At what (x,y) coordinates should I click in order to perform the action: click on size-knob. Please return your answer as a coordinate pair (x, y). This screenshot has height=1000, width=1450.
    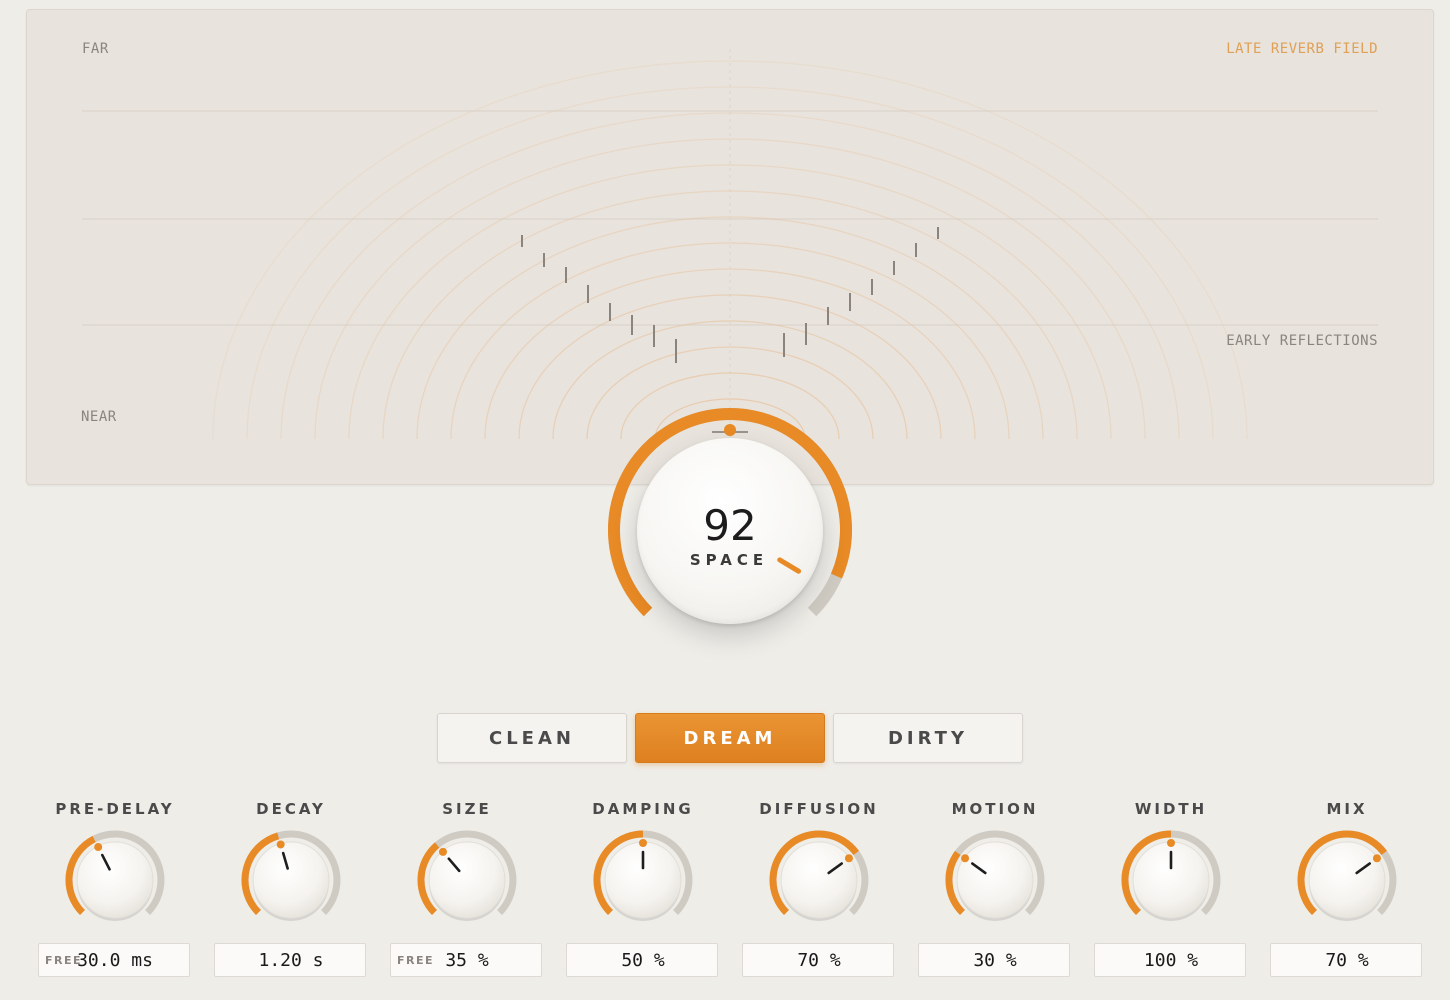
    Looking at the image, I should click on (467, 882).